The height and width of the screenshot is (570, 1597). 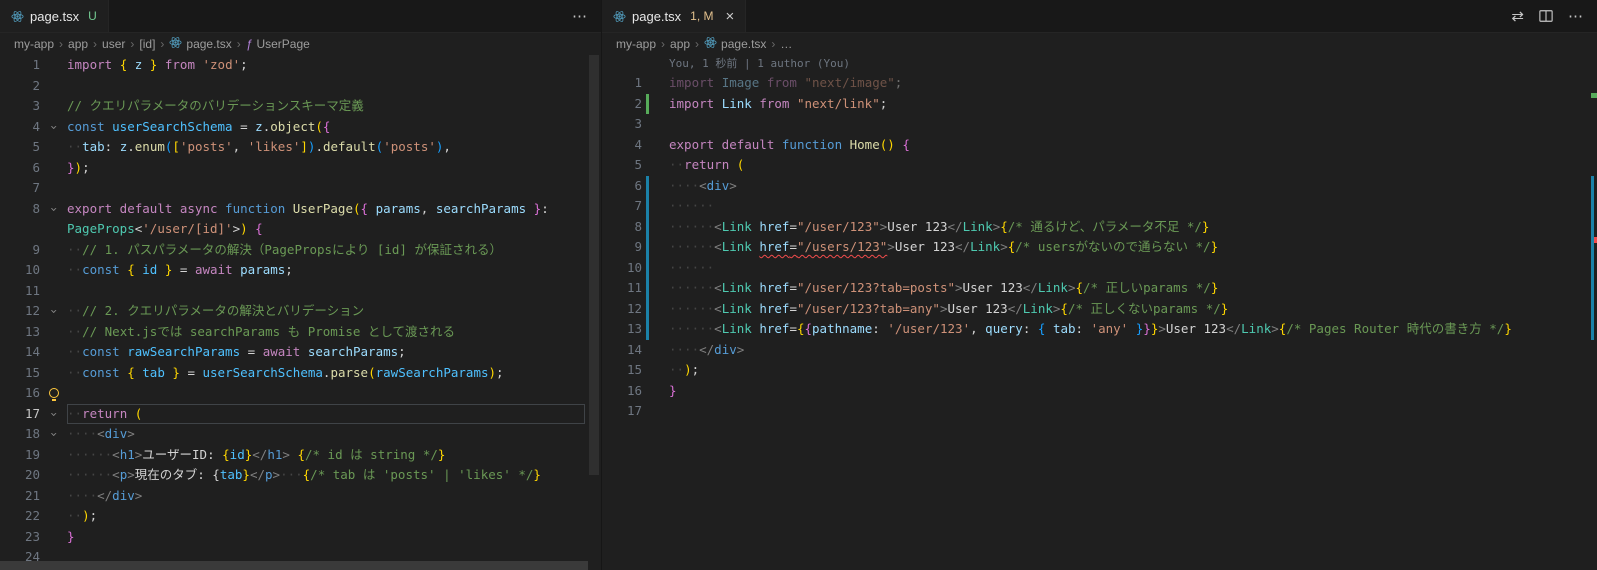 I want to click on line-number: 4, so click(x=20, y=127).